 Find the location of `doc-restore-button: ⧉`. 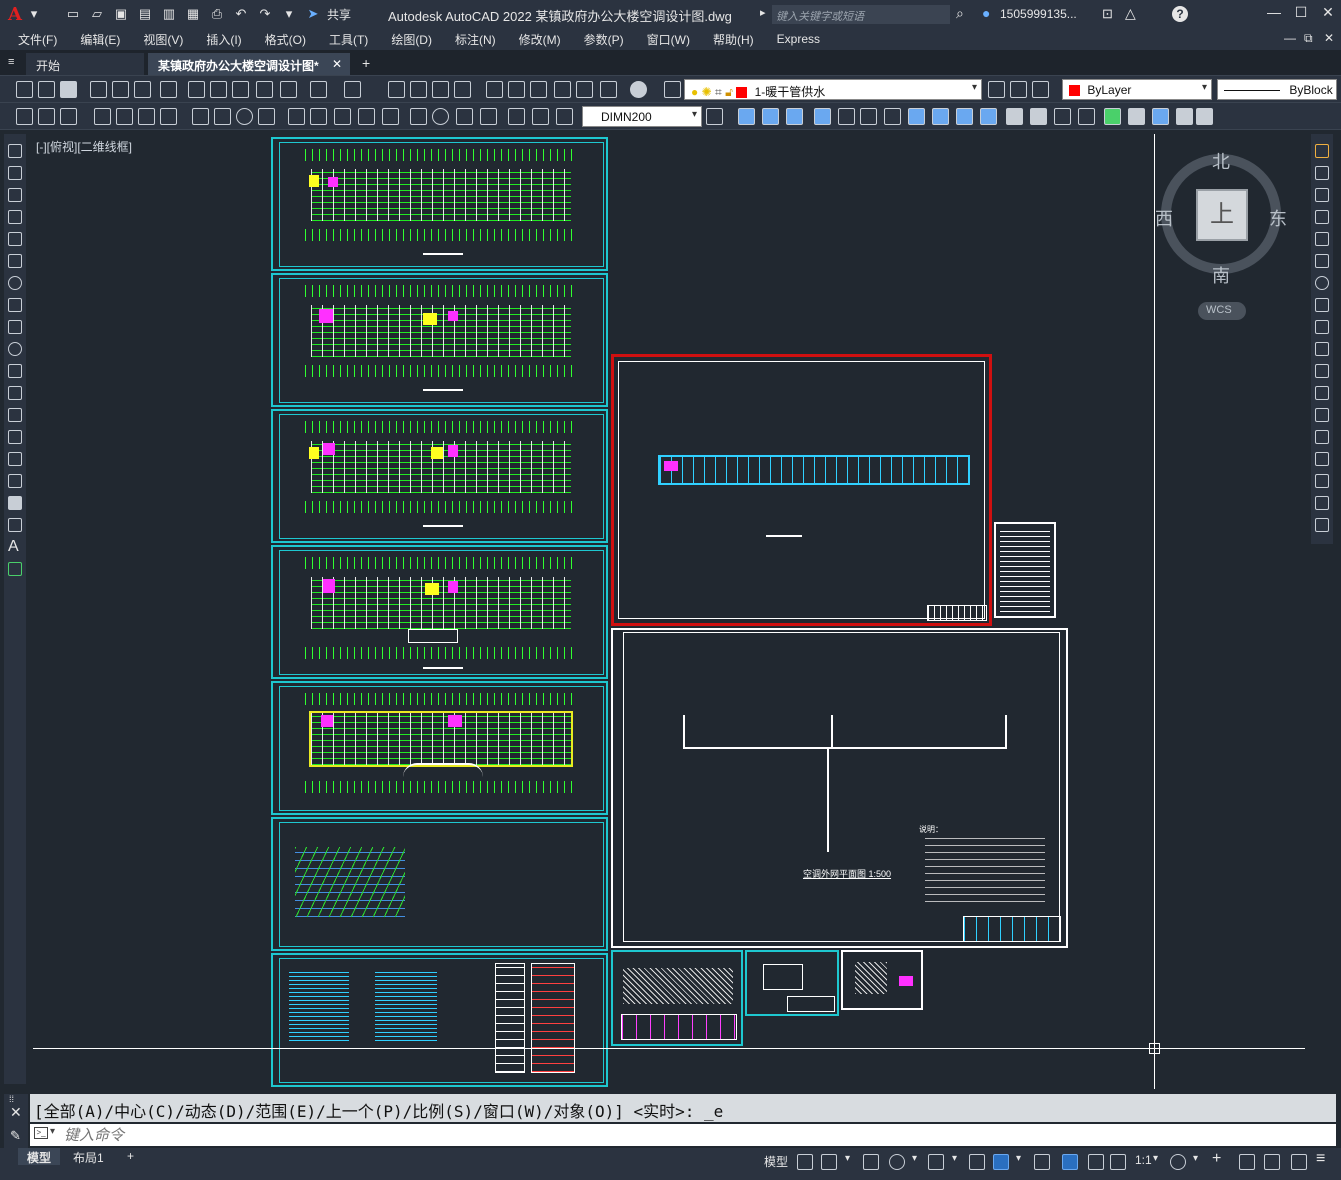

doc-restore-button: ⧉ is located at coordinates (1308, 38).